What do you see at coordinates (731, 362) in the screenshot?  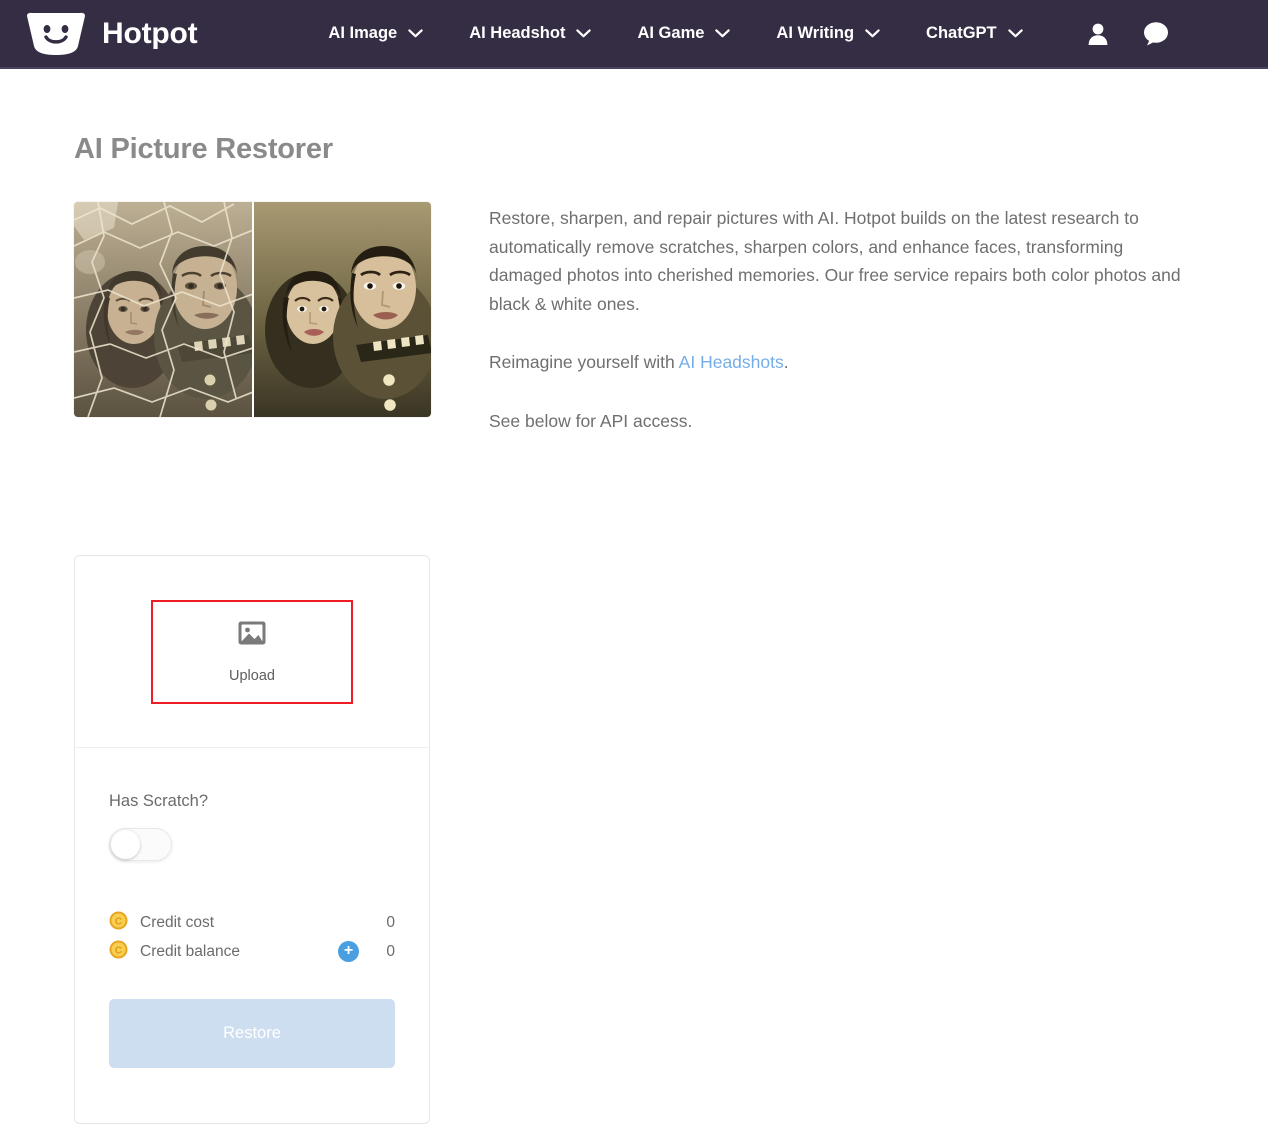 I see `ai-headshots-link: AI Headshots` at bounding box center [731, 362].